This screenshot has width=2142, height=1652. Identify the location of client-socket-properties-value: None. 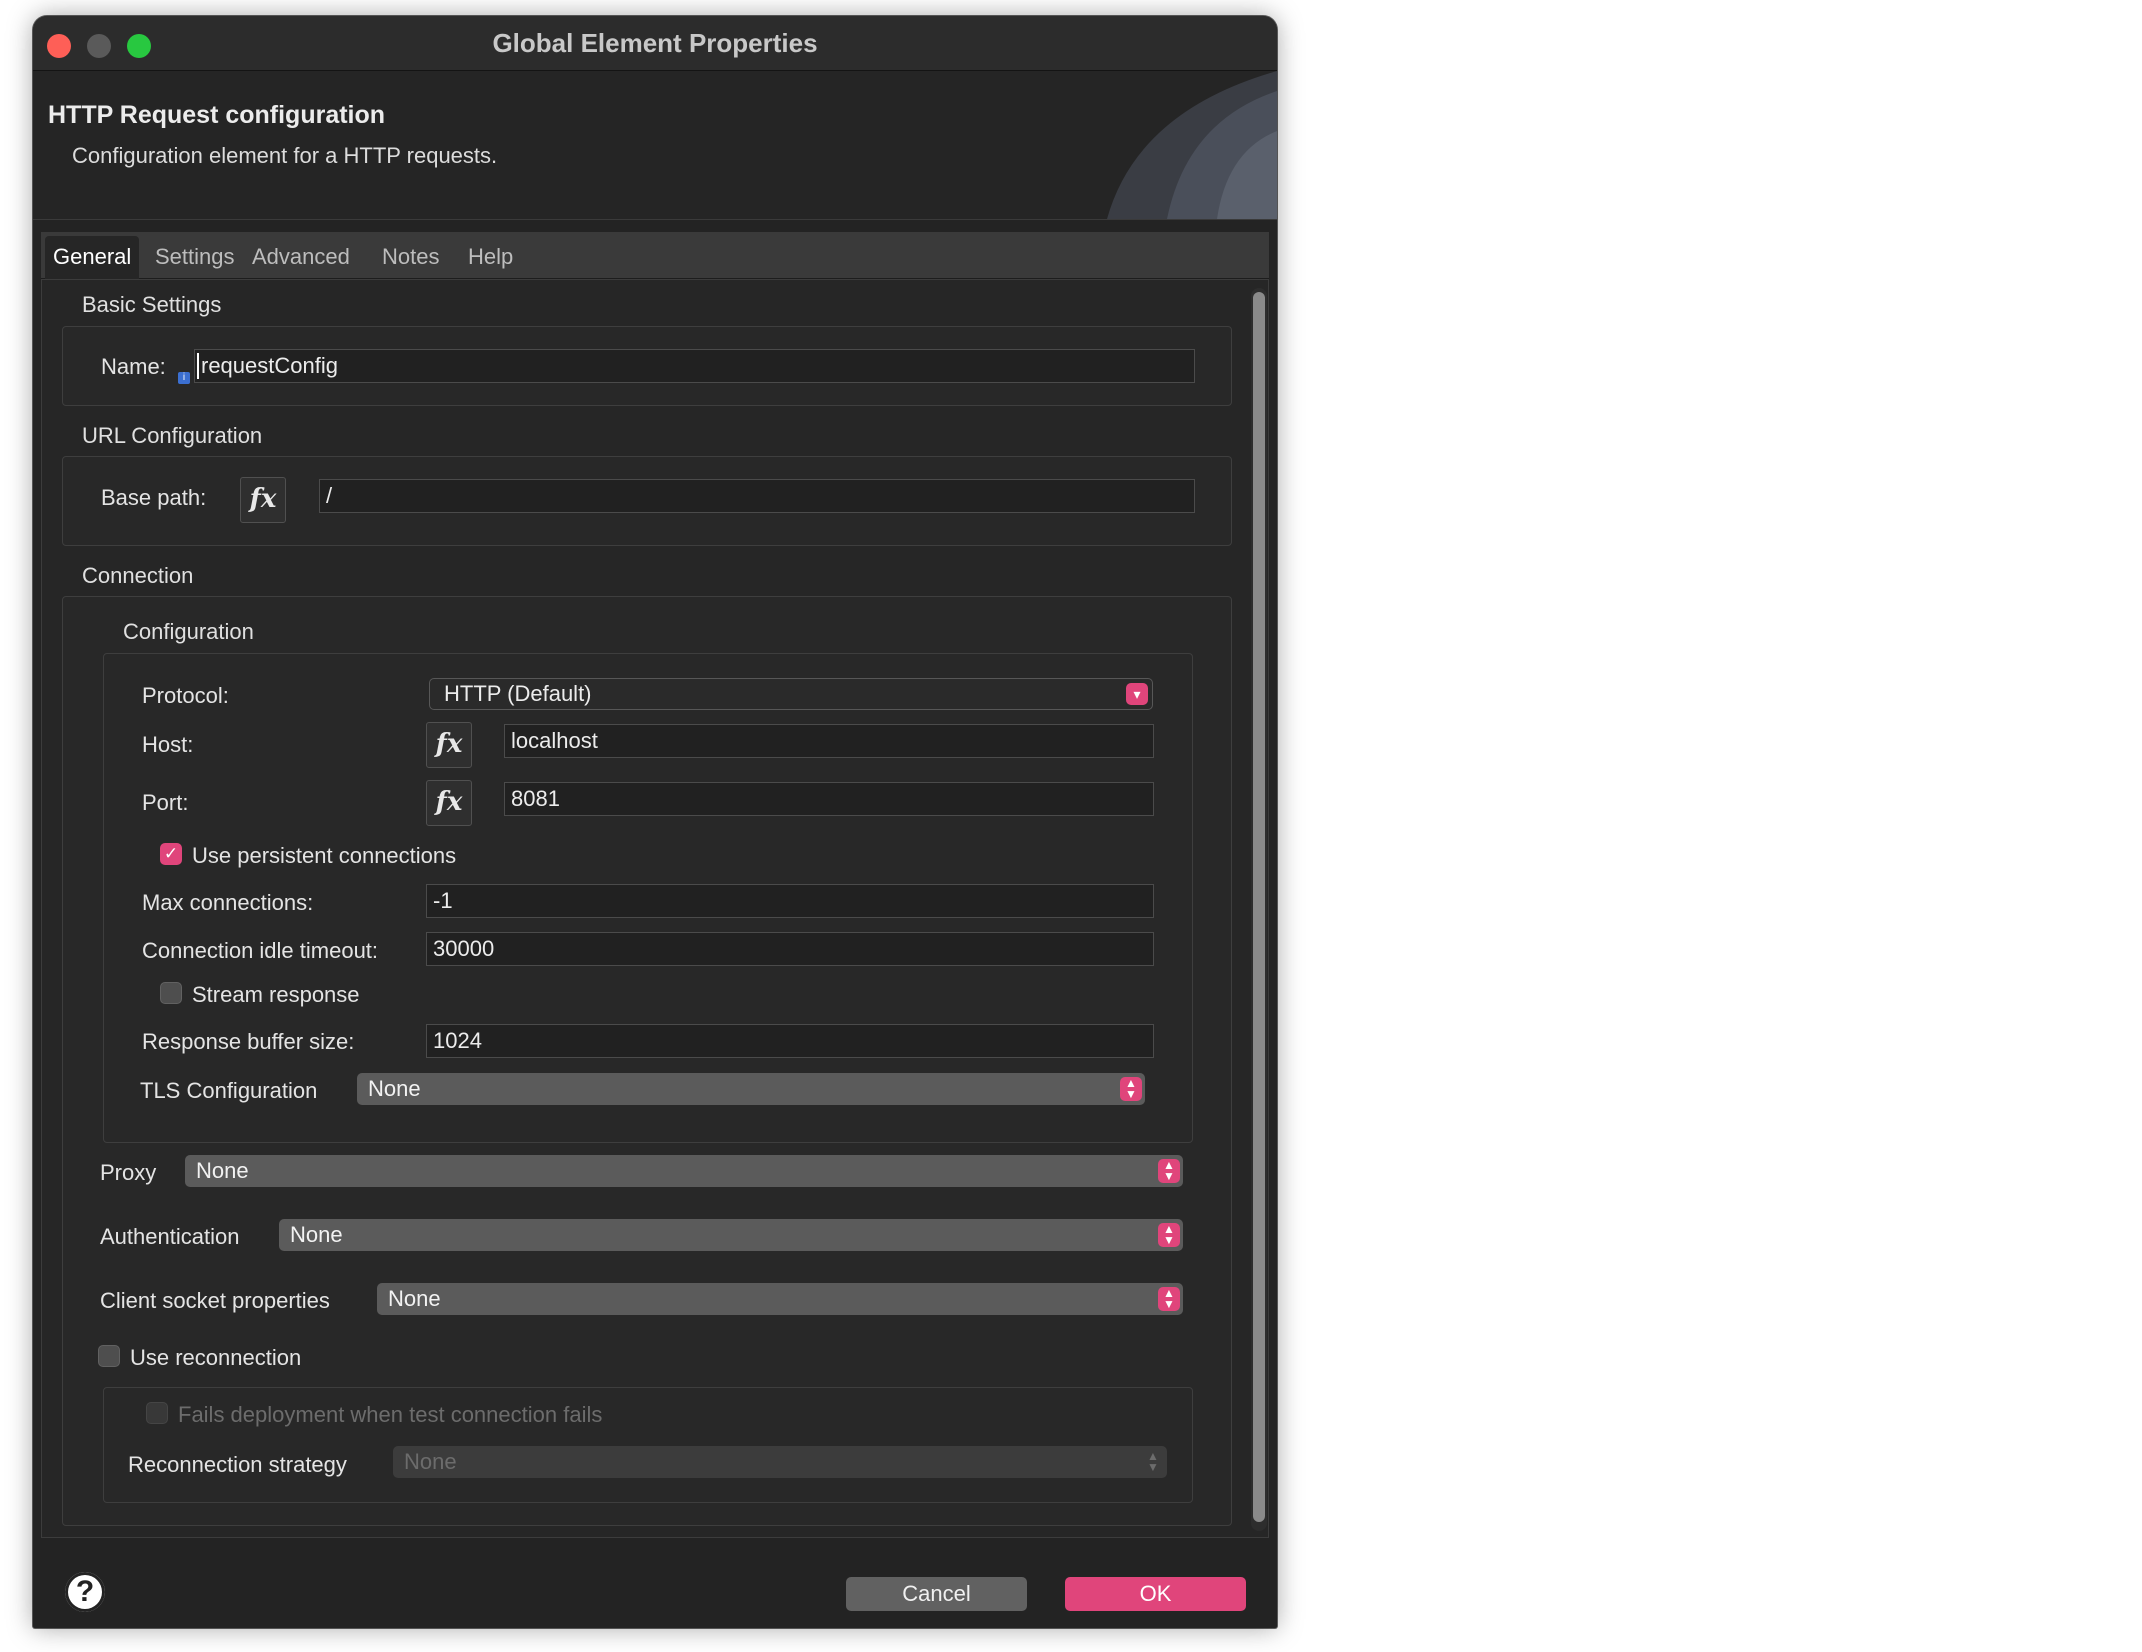
(414, 1298).